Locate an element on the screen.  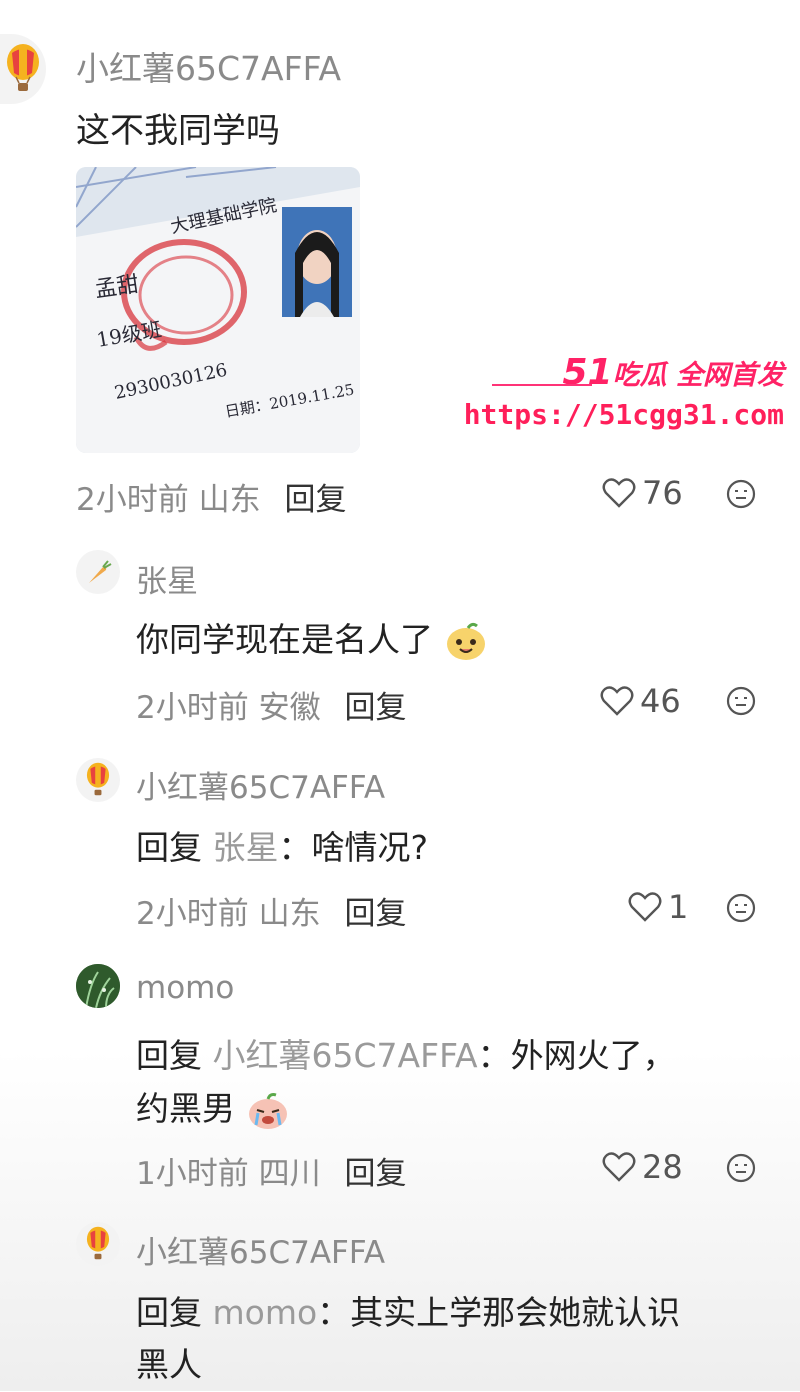
username: momo is located at coordinates (185, 988).